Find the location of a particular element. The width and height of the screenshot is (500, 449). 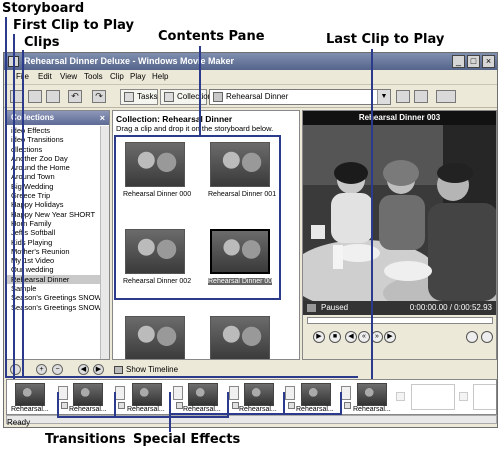

play-icon: ▶ is located at coordinates (319, 337).